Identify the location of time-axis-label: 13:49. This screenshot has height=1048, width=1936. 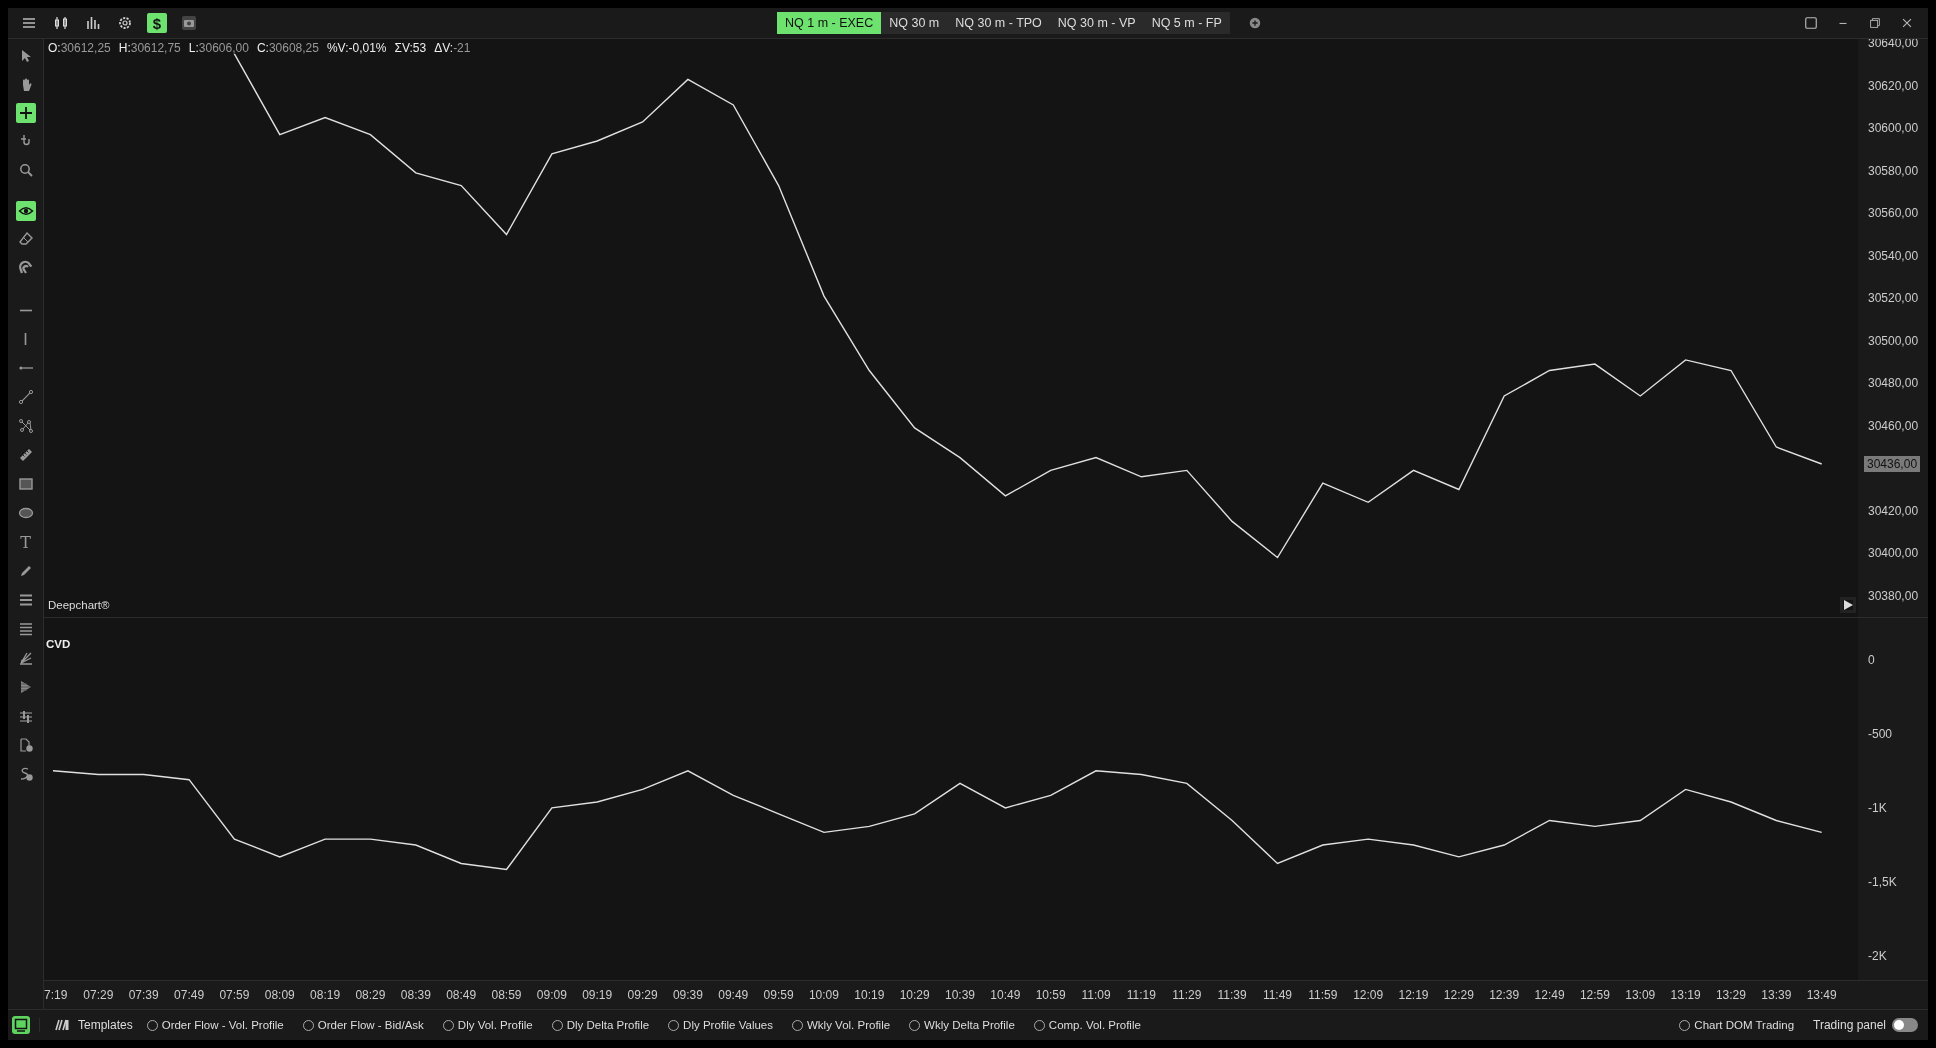
(1821, 995).